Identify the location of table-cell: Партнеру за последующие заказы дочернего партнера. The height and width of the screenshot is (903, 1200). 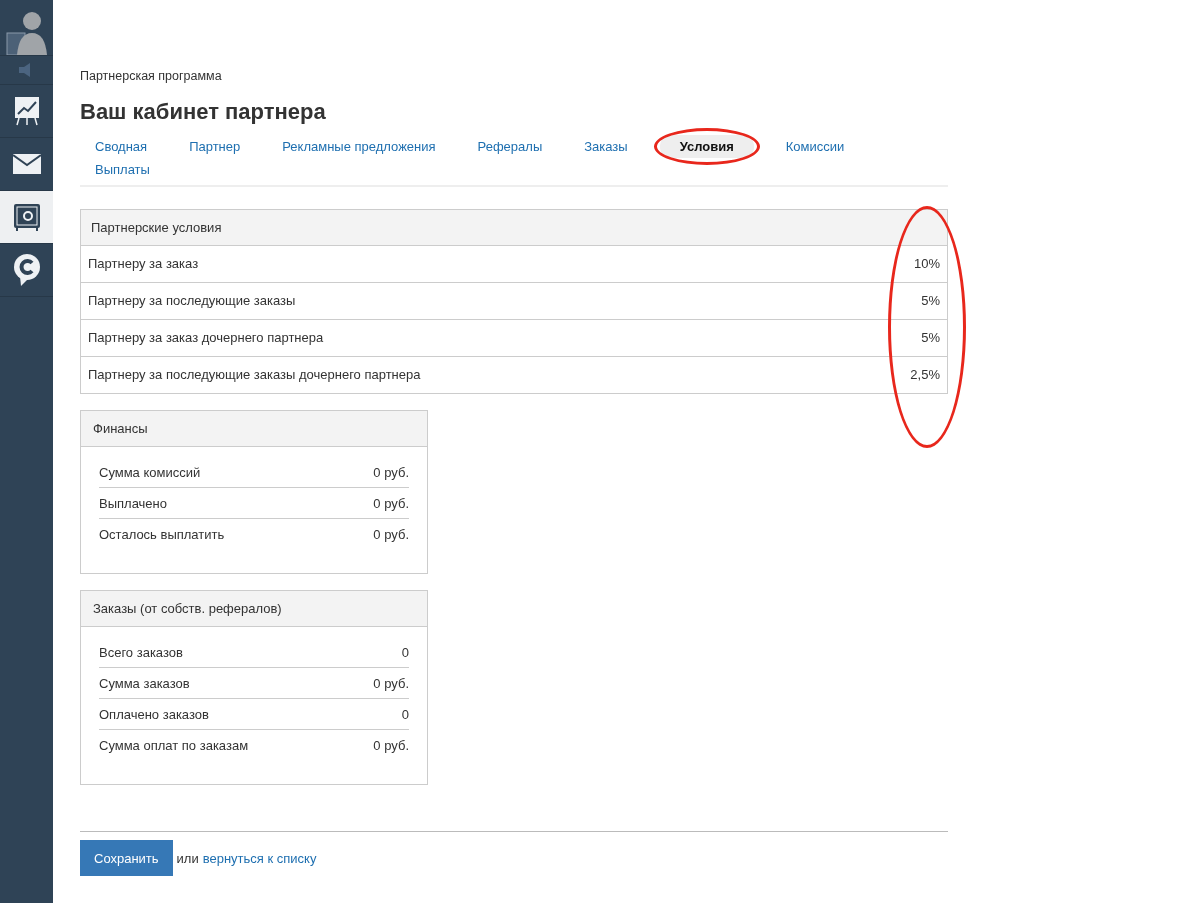
(254, 375).